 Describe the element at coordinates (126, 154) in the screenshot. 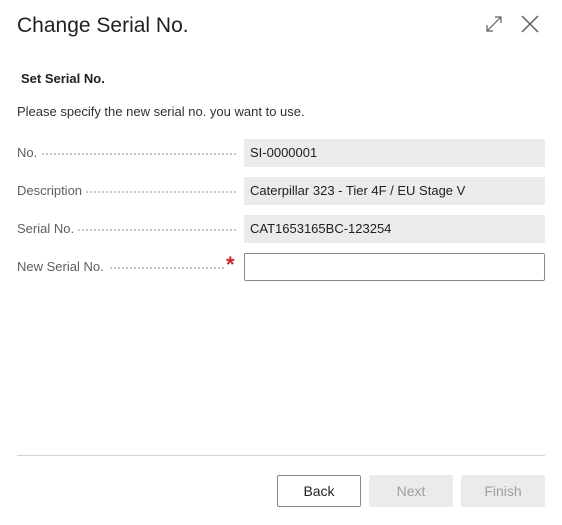

I see `field-dots` at that location.